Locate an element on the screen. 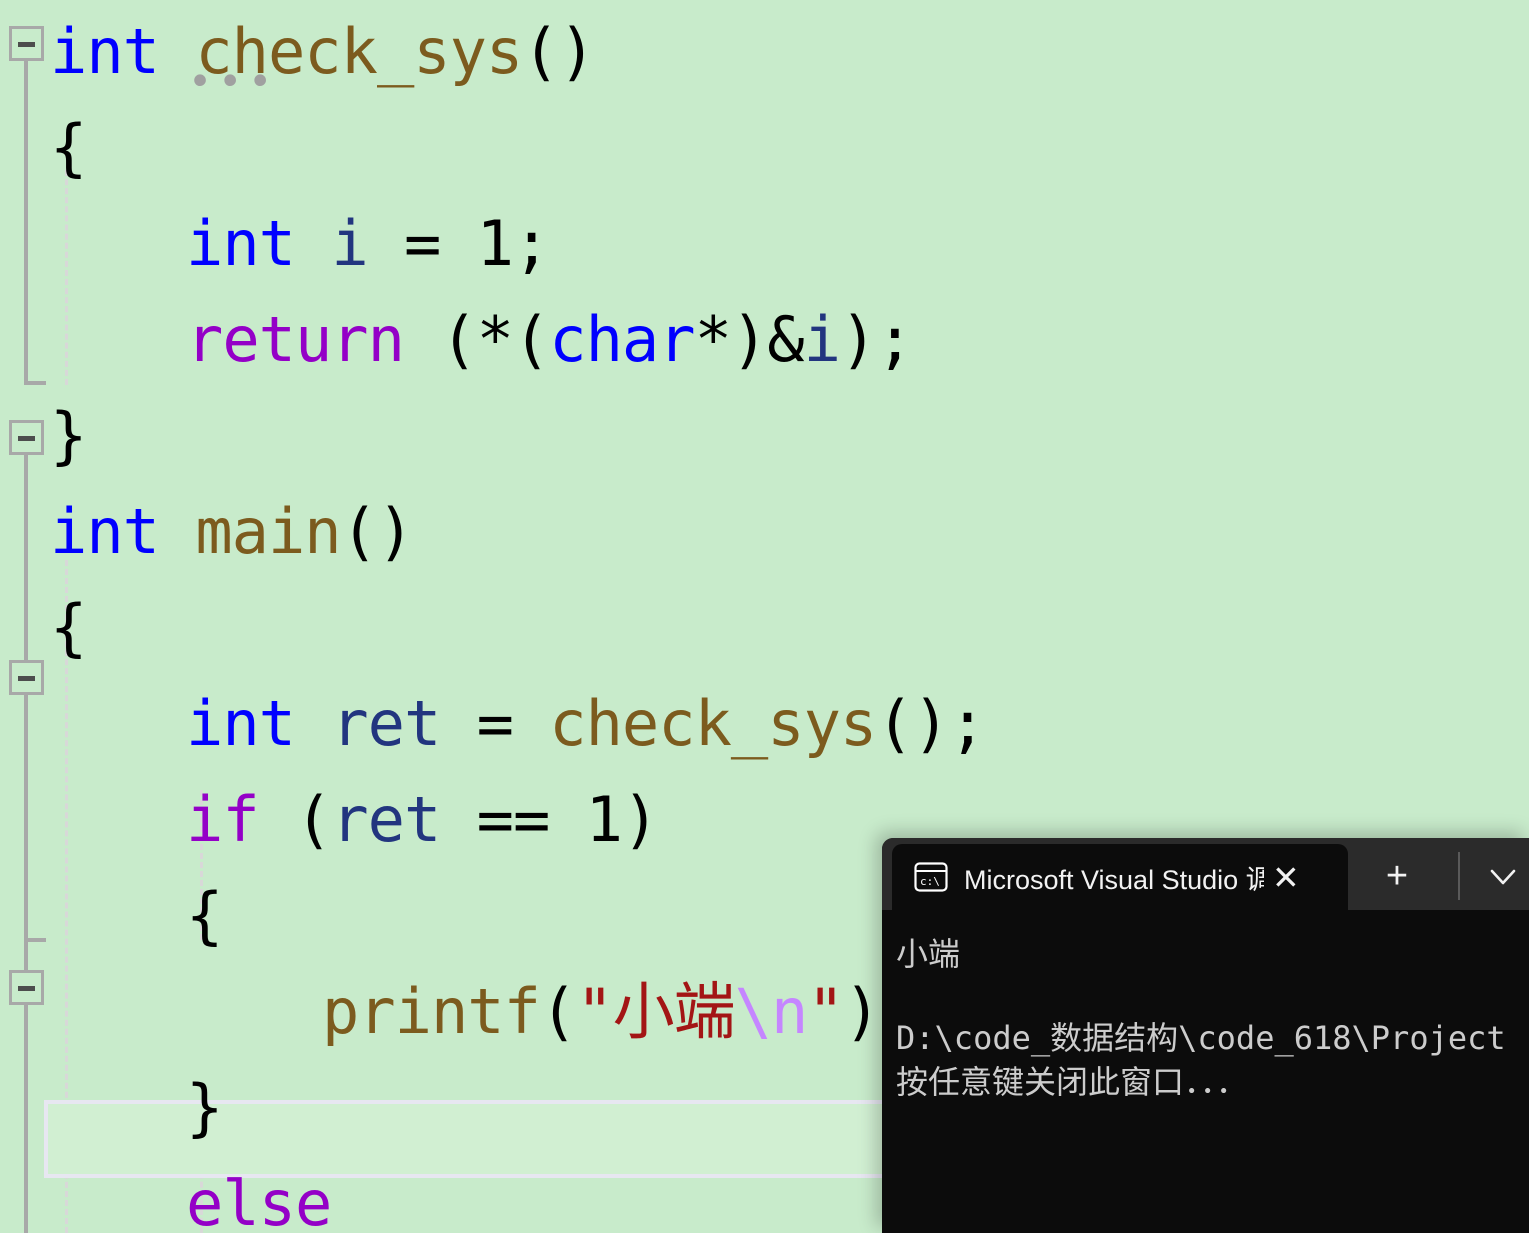 Image resolution: width=1529 pixels, height=1233 pixels. code-line-content: if (ret == 1) is located at coordinates (422, 820).